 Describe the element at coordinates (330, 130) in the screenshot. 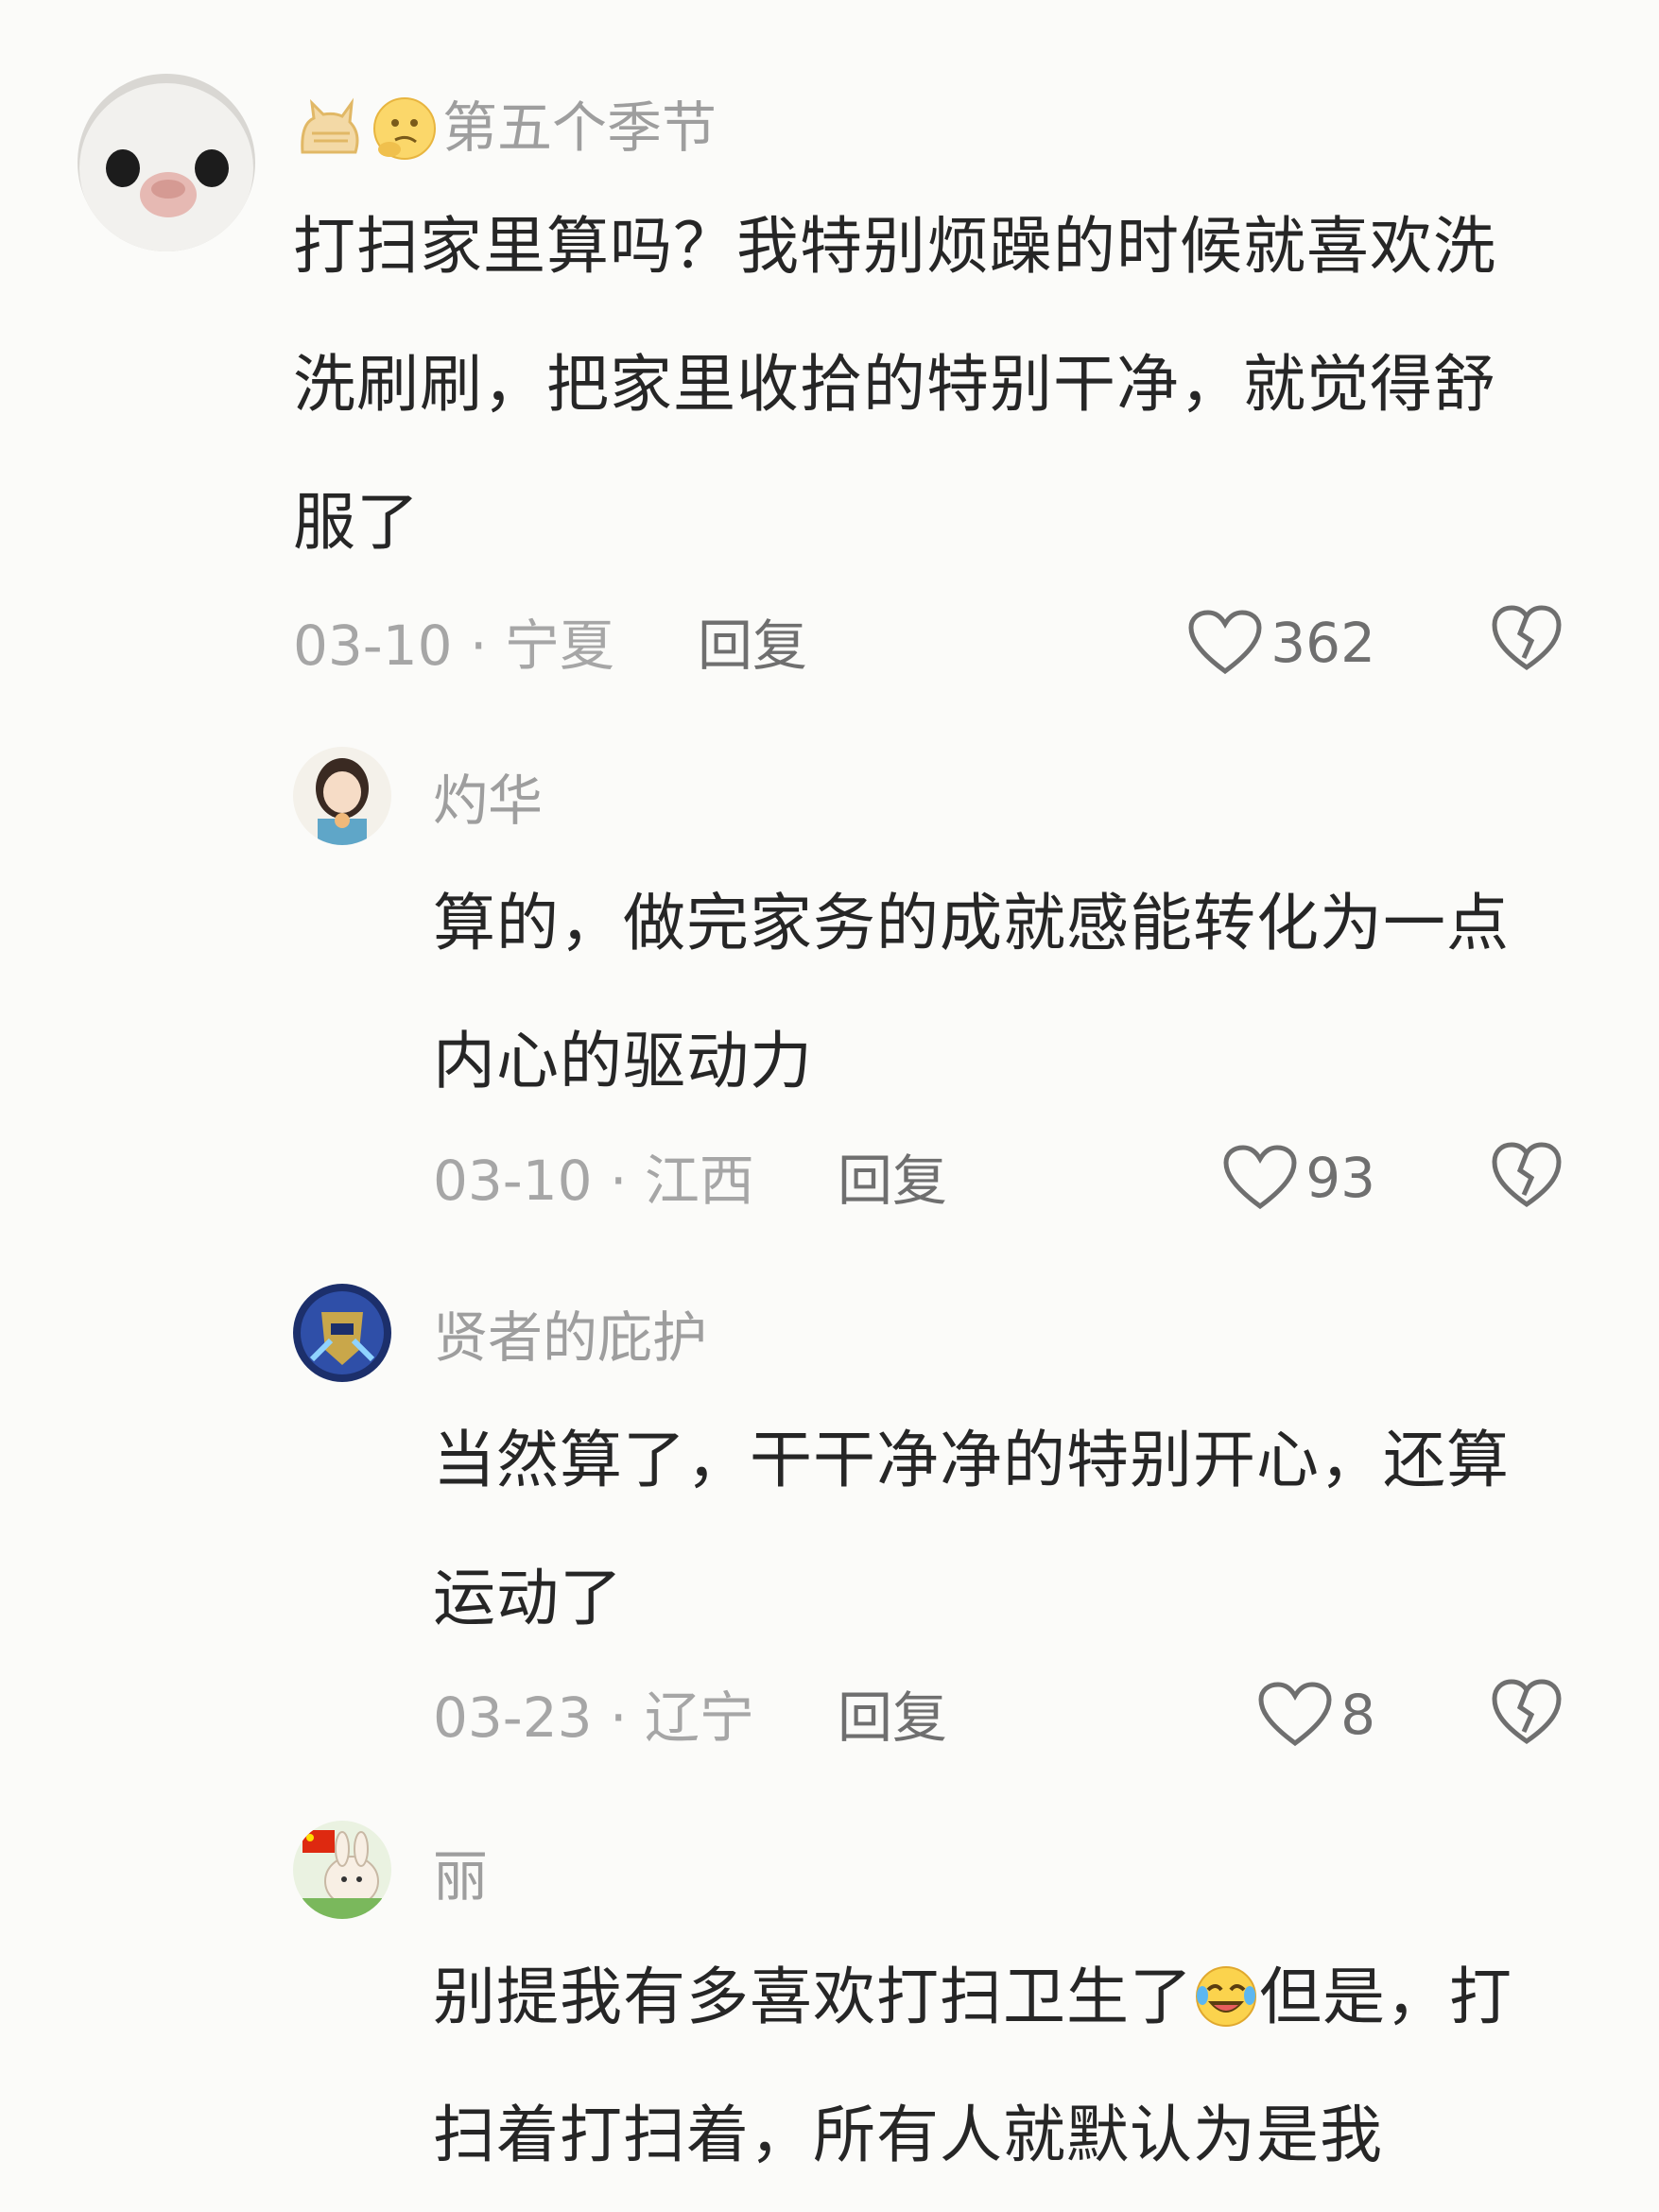

I see `cat-icon` at that location.